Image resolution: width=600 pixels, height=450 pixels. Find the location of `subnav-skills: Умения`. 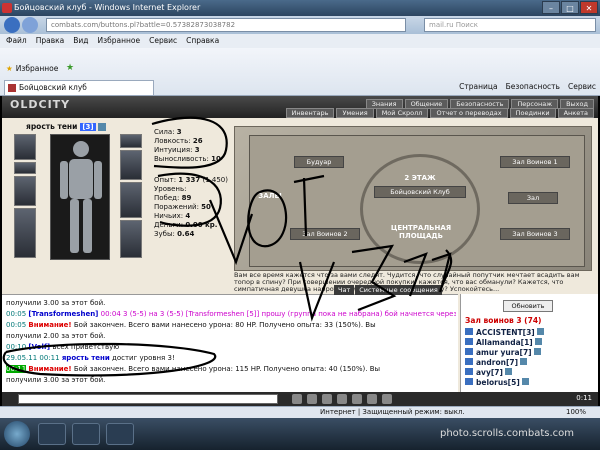

subnav-skills: Умения is located at coordinates (355, 113).